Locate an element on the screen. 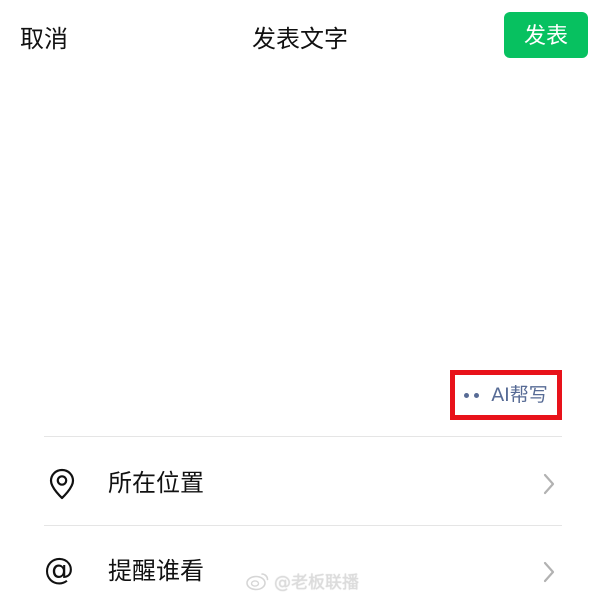 This screenshot has height=600, width=600. ai-dots-icon is located at coordinates (472, 395).